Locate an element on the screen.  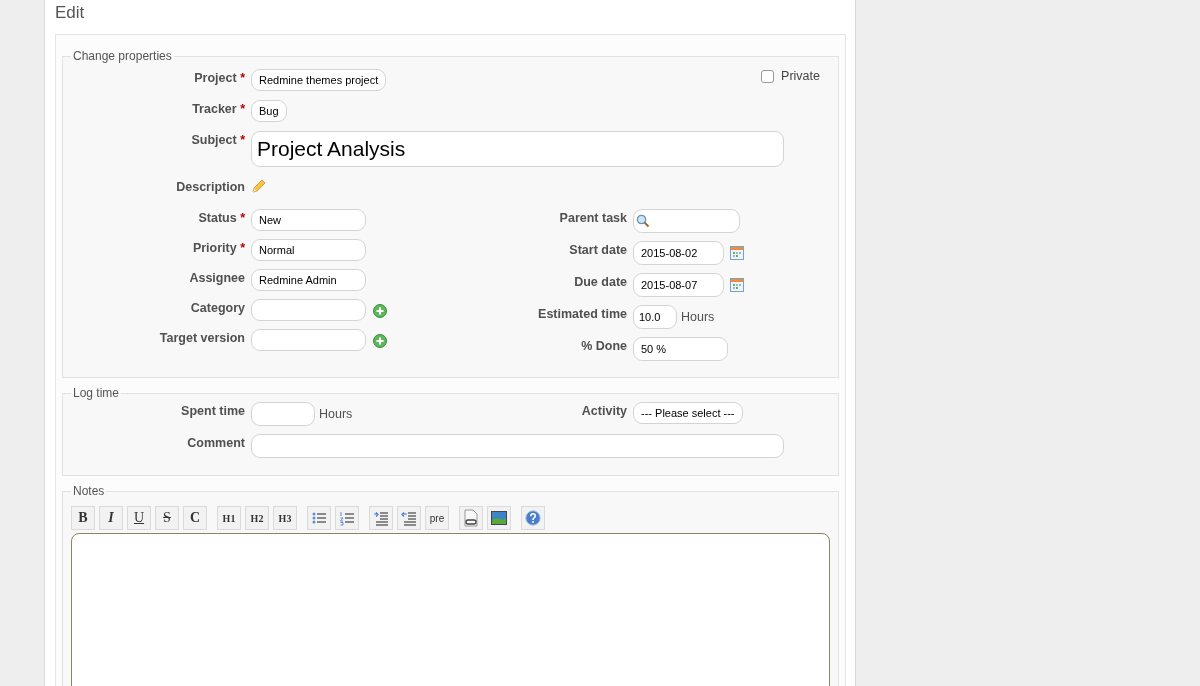
date-field: 2015-08-07 is located at coordinates (678, 285).